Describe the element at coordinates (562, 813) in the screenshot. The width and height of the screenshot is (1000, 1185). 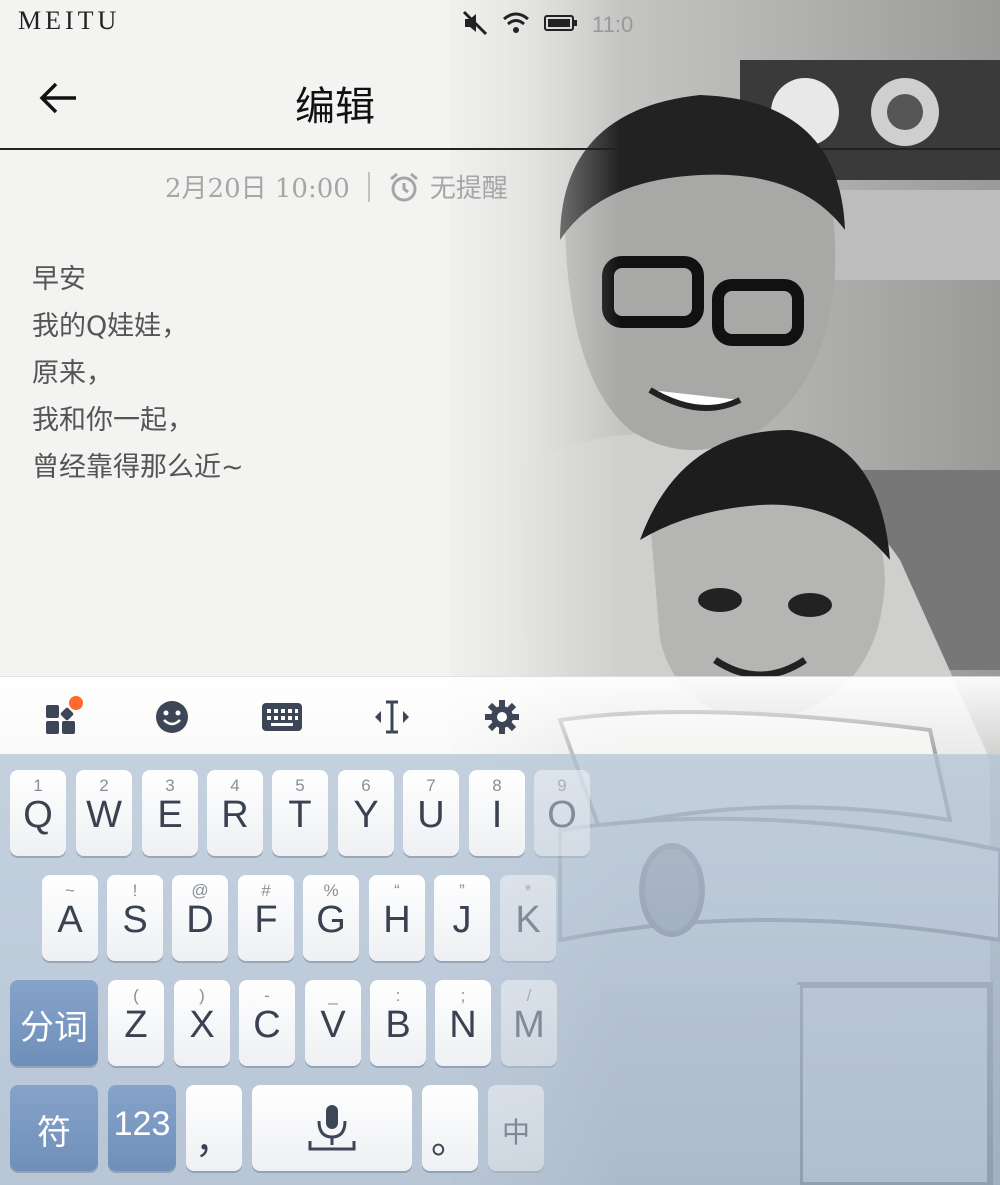
I see `key-o: 9O` at that location.